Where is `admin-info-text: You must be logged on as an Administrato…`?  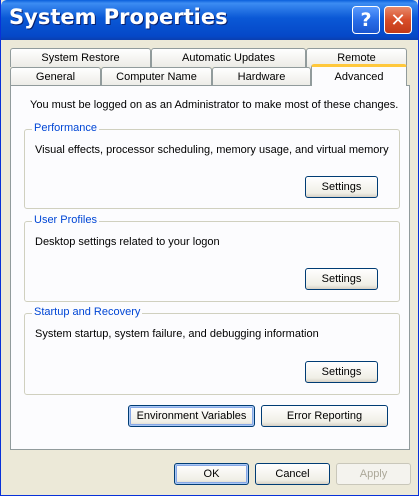 admin-info-text: You must be logged on as an Administrato… is located at coordinates (214, 105).